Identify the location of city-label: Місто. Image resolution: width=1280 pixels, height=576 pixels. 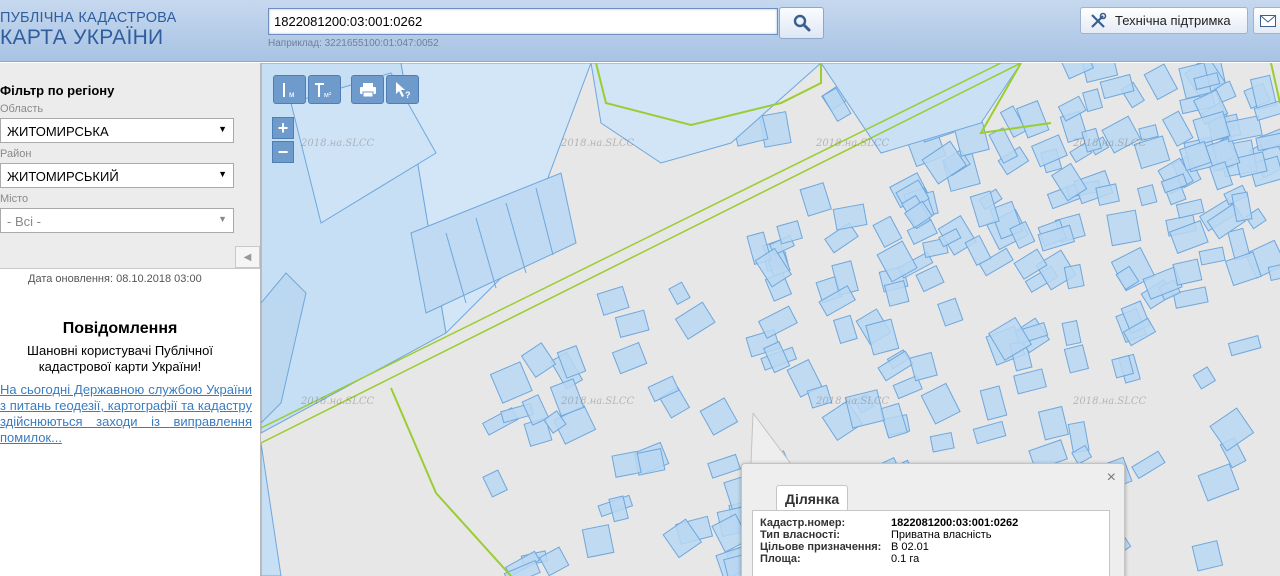
(14, 199).